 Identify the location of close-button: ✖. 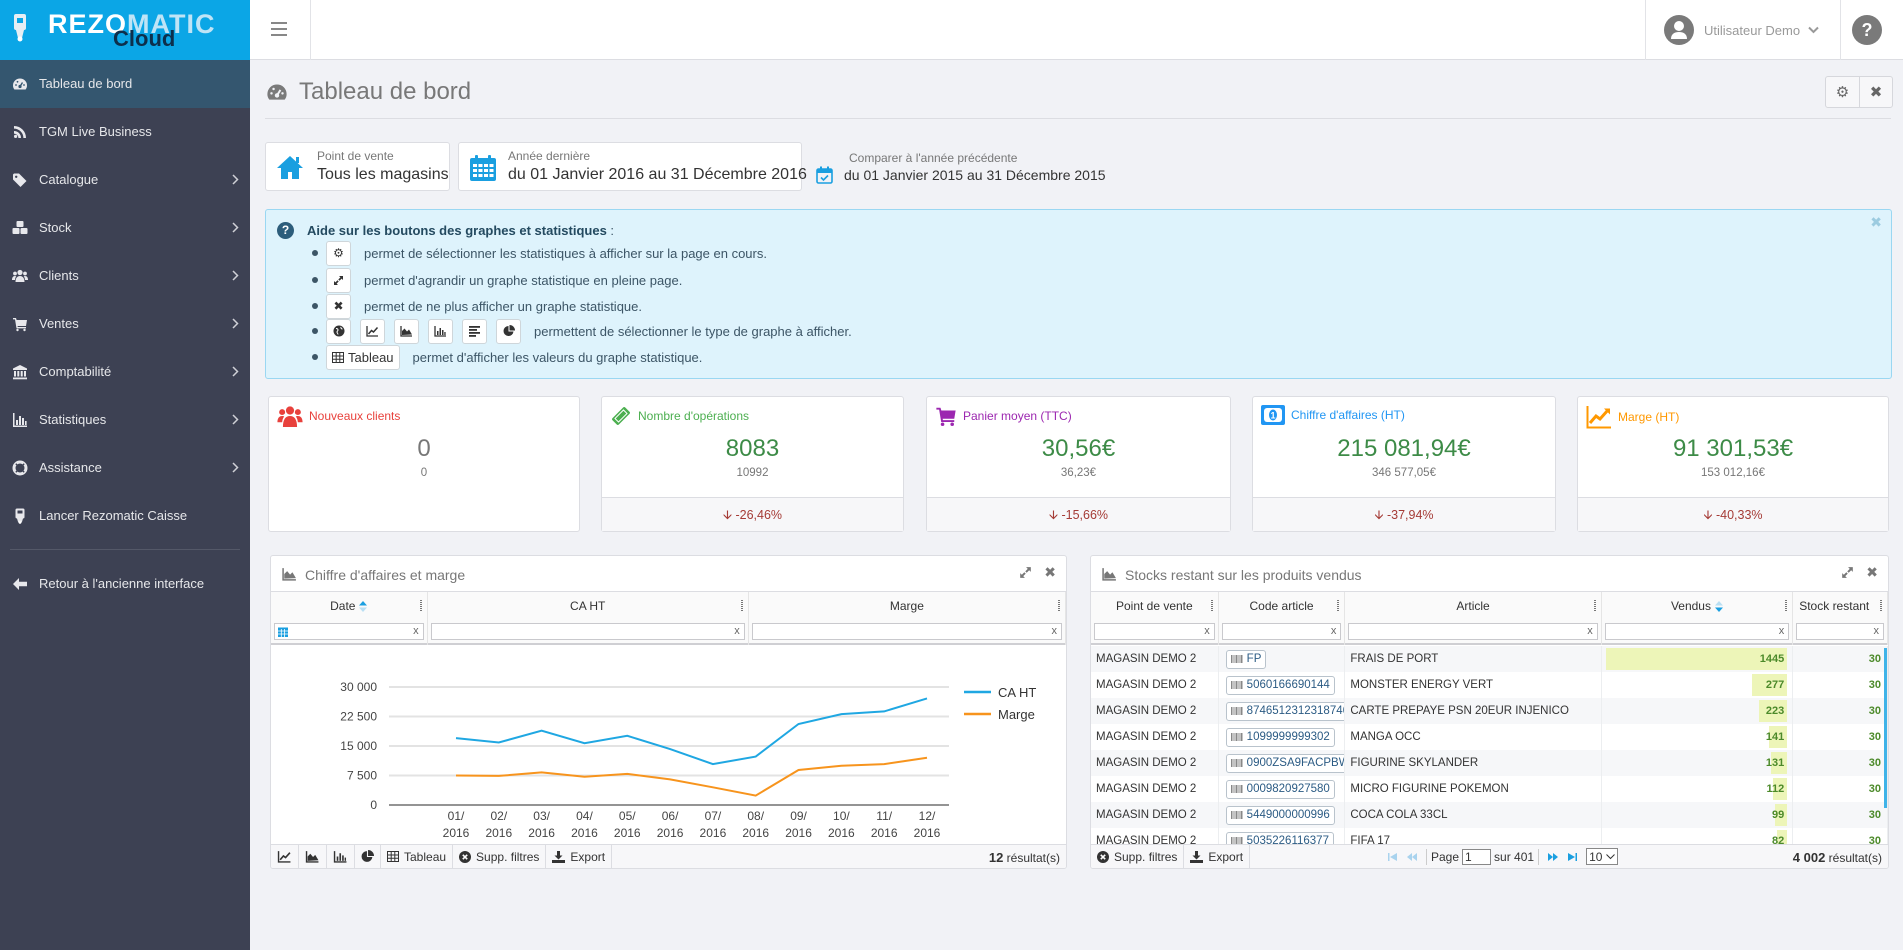
(1875, 92).